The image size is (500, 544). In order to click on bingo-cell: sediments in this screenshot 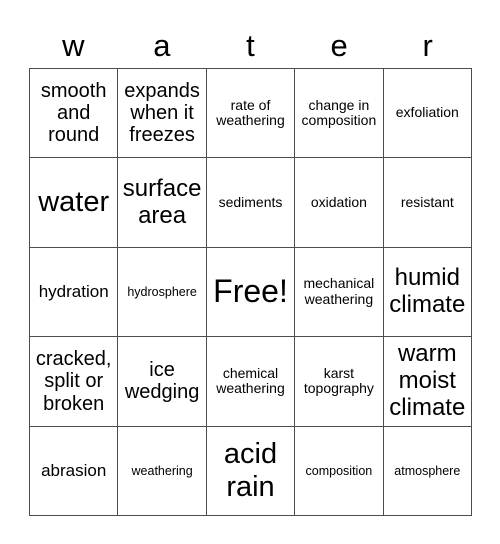, I will do `click(251, 203)`.